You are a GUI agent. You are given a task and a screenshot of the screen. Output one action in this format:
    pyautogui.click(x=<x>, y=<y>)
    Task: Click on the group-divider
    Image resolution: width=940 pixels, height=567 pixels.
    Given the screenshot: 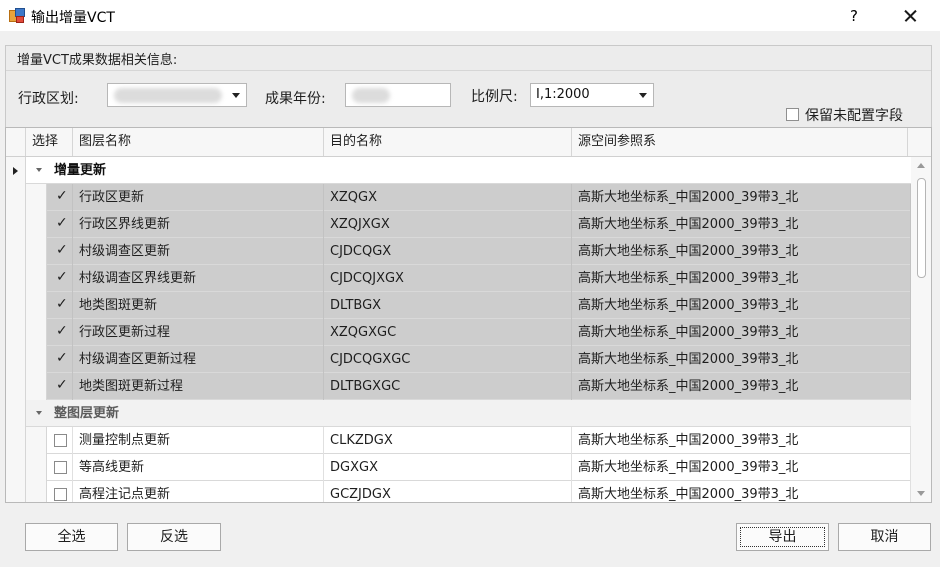 What is the action you would take?
    pyautogui.click(x=468, y=70)
    